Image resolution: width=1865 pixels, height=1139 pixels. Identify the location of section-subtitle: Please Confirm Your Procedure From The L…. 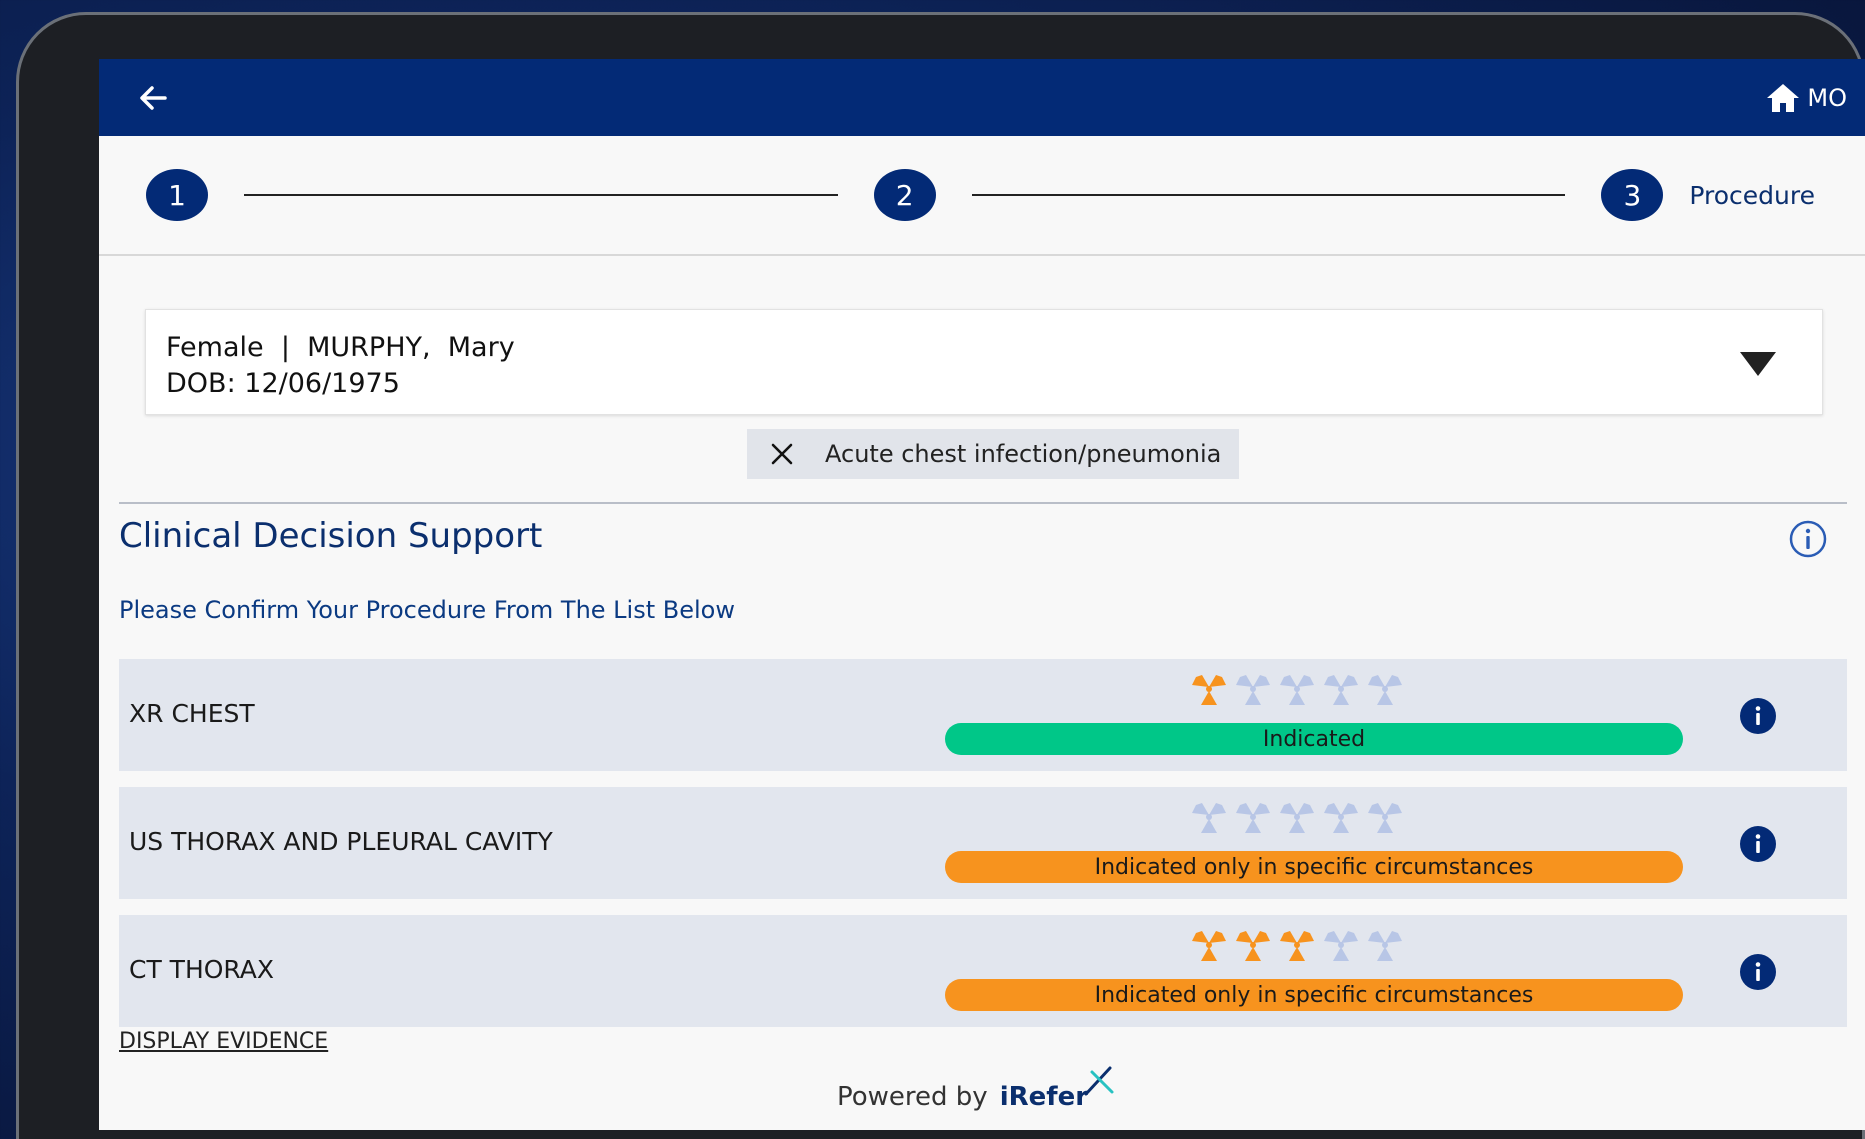
(427, 610).